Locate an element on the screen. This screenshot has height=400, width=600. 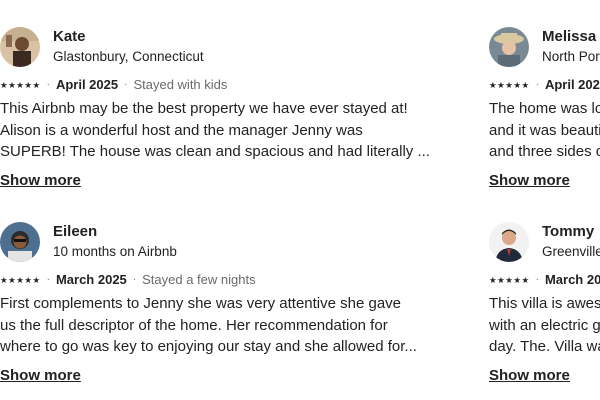
review-meta: ★★★★★ · April 2025 · Stayed with kids is located at coordinates (220, 85).